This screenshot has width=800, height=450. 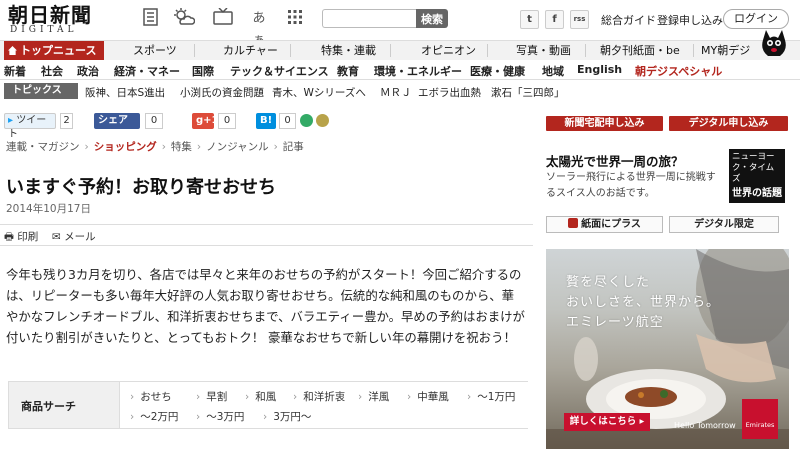 I want to click on nav-paper: 朝夕刊紙面・be, so click(x=640, y=50).